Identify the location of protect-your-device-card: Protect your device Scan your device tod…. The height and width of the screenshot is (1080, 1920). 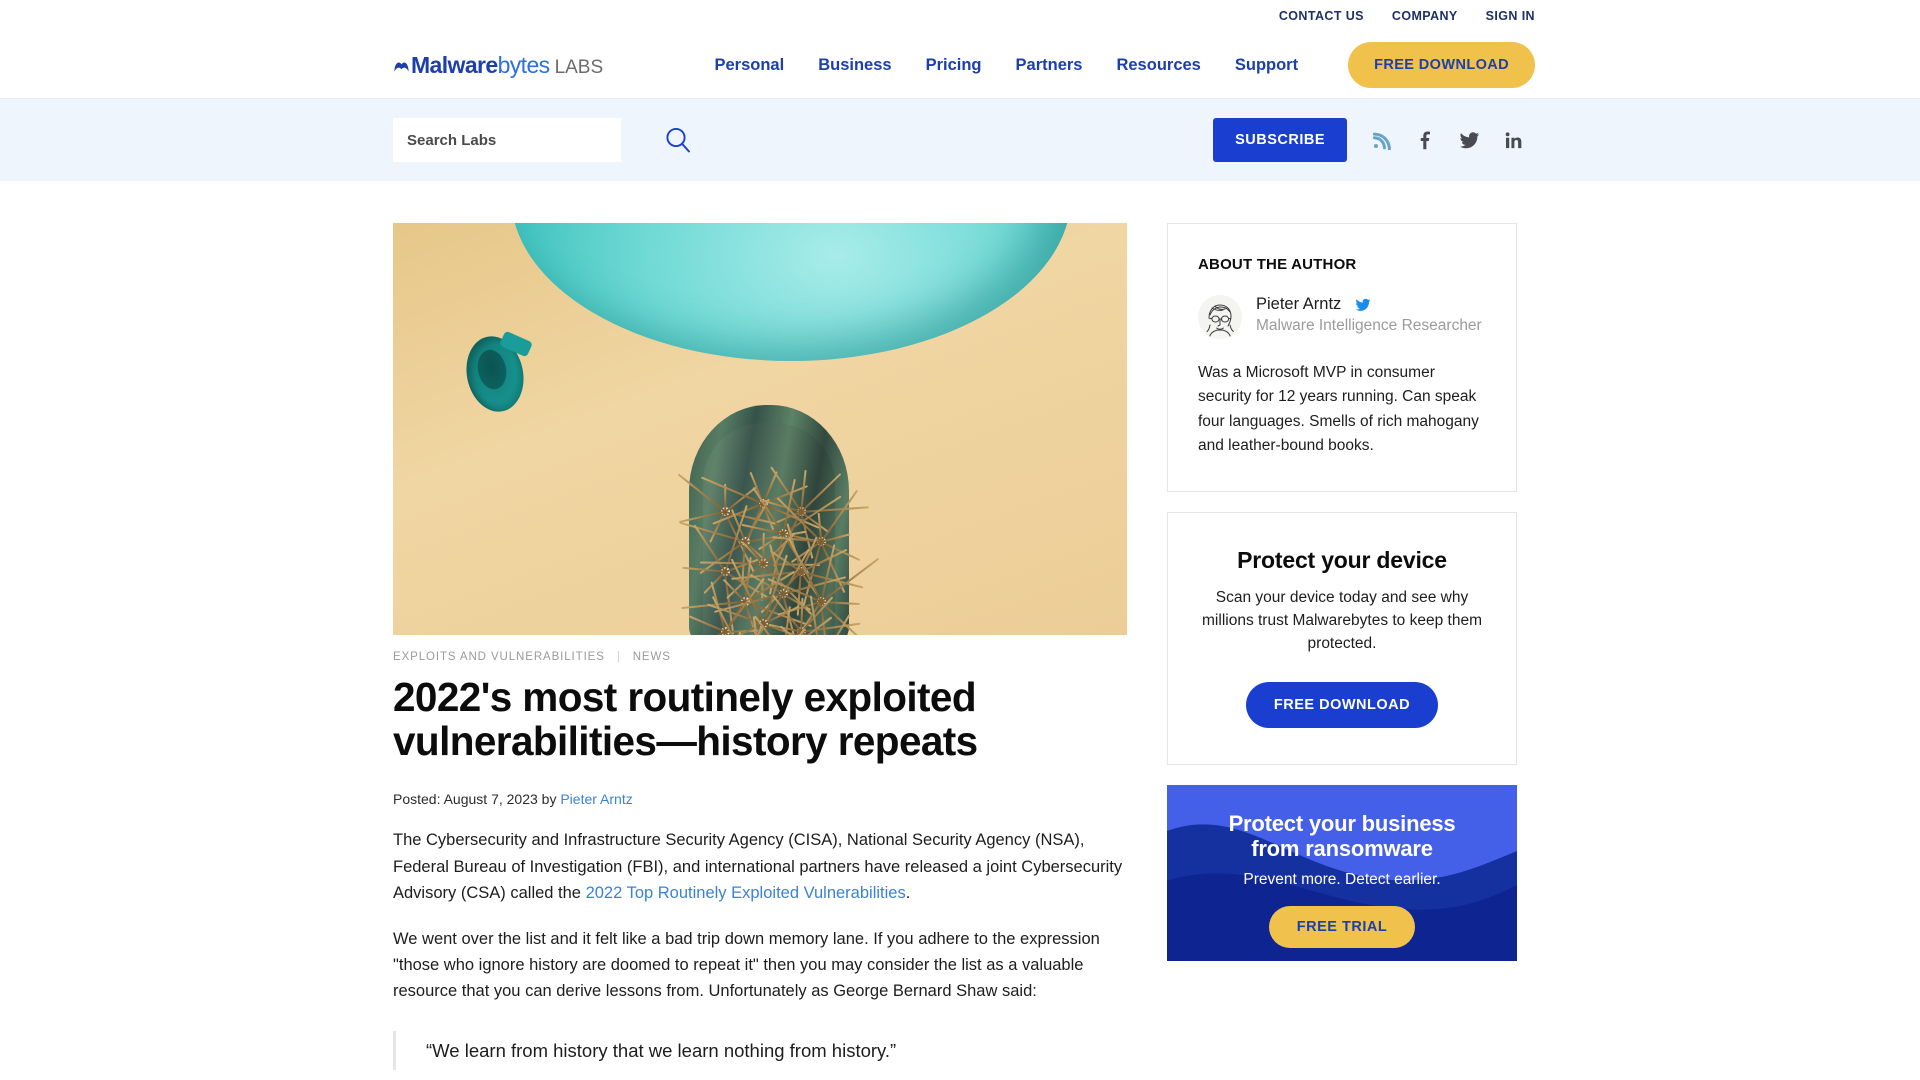
(1342, 638).